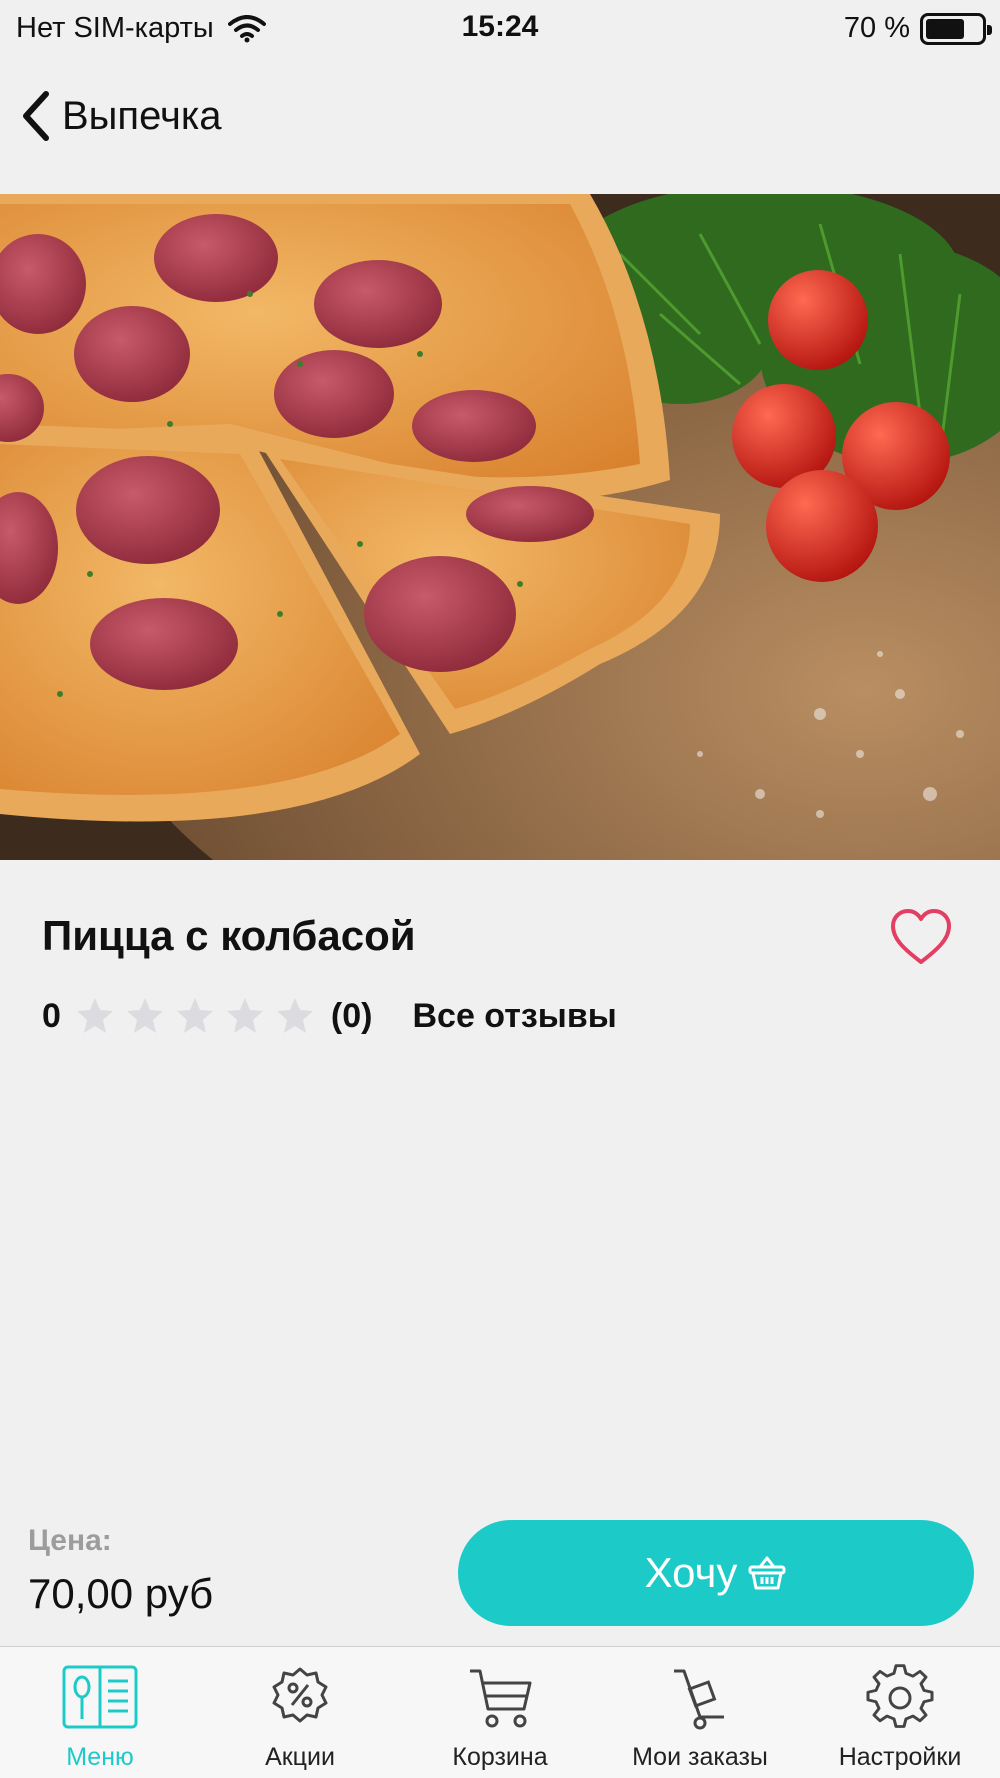 Image resolution: width=1000 pixels, height=1778 pixels. What do you see at coordinates (500, 1757) in the screenshot?
I see `tab-label: Корзина` at bounding box center [500, 1757].